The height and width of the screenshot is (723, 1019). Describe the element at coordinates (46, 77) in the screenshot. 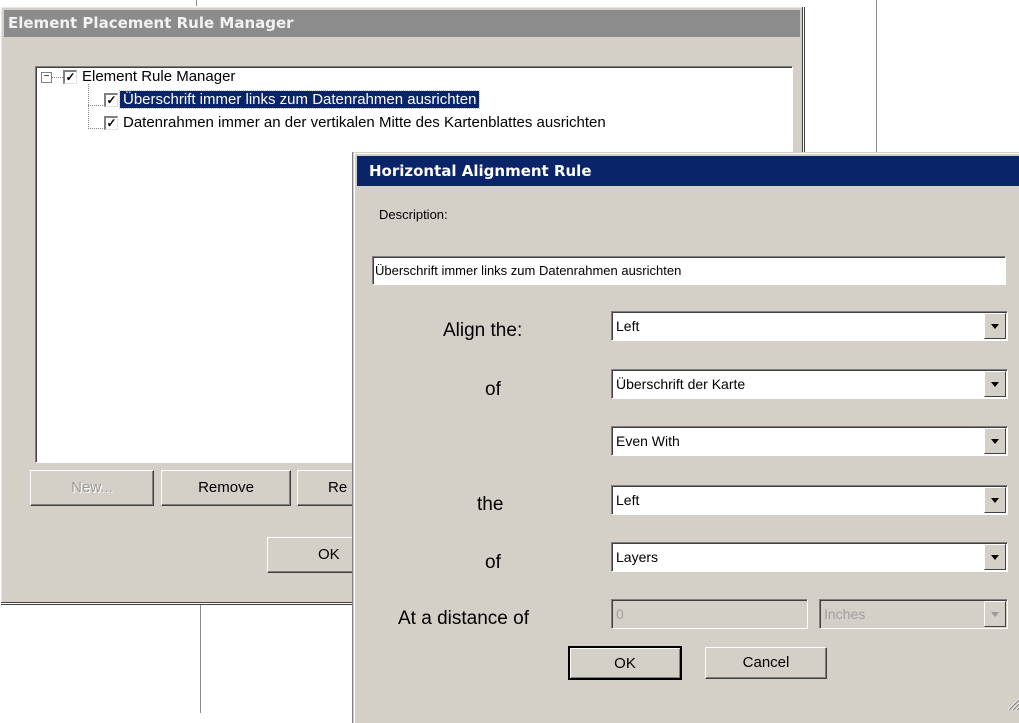

I see `tree-collapse-icon: −` at that location.